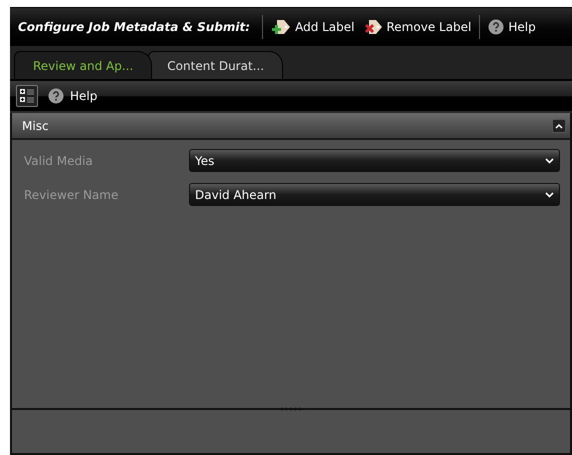  Describe the element at coordinates (71, 195) in the screenshot. I see `property-name: Reviewer Name` at that location.